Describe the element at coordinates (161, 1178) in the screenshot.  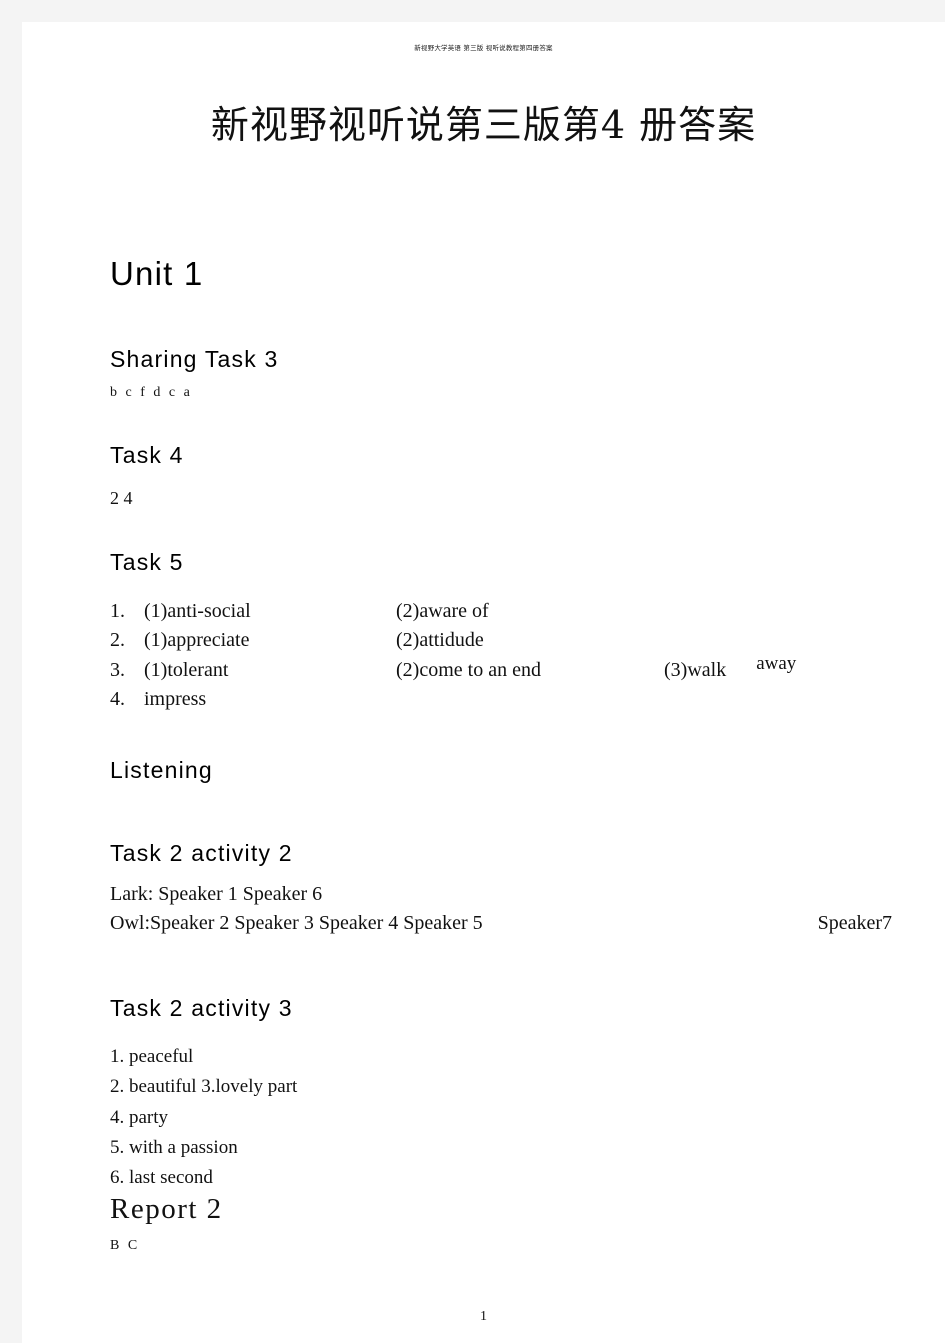
I see `list-item: 6. last second` at that location.